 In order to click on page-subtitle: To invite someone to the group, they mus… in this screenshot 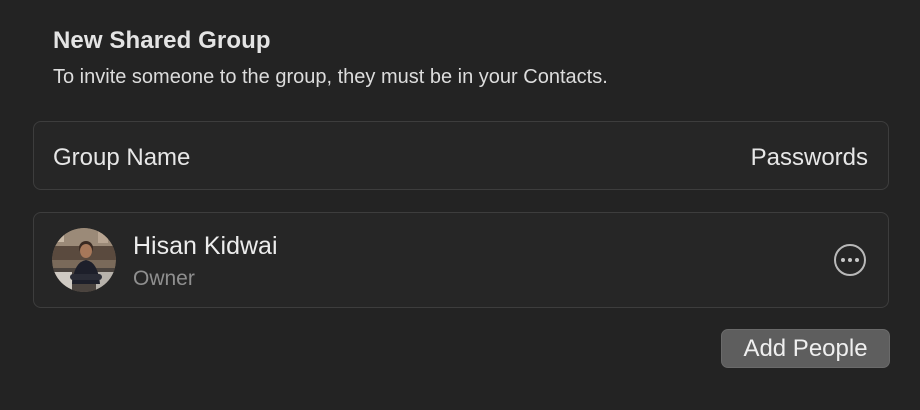, I will do `click(330, 77)`.